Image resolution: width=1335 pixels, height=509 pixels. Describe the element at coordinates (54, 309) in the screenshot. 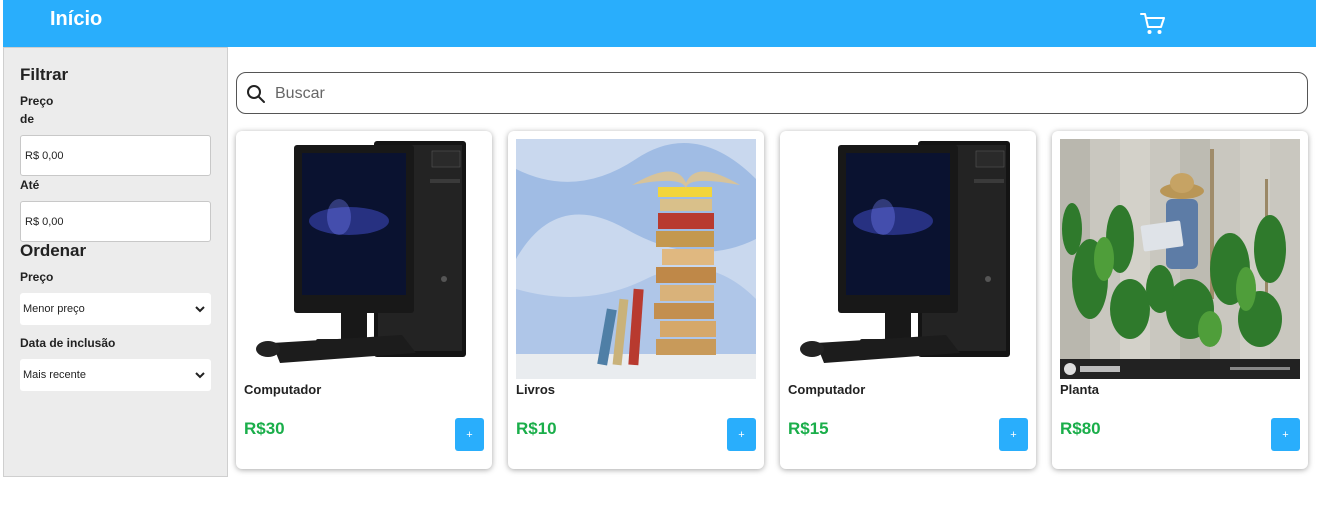

I see `sort-price-value: Menor preço` at that location.